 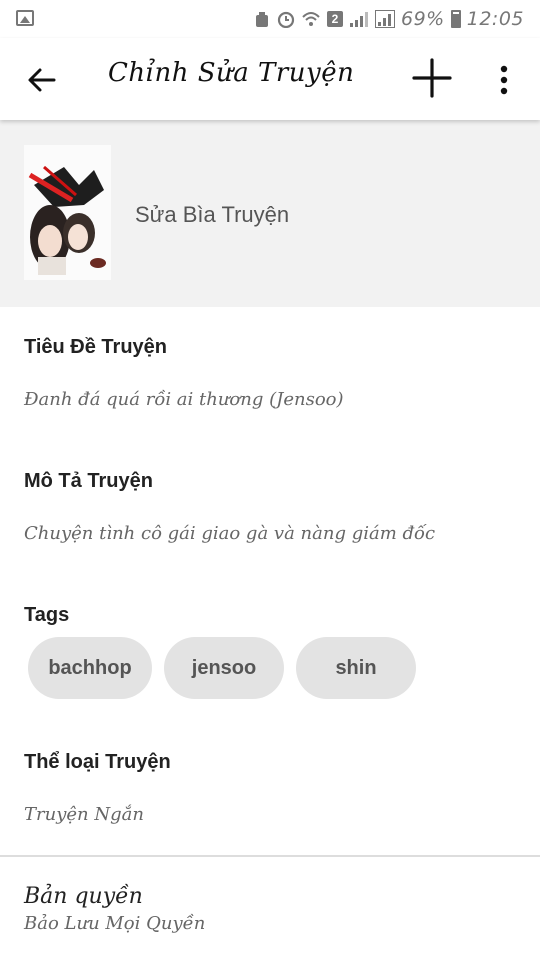 What do you see at coordinates (47, 615) in the screenshot?
I see `tags-label: Tags` at bounding box center [47, 615].